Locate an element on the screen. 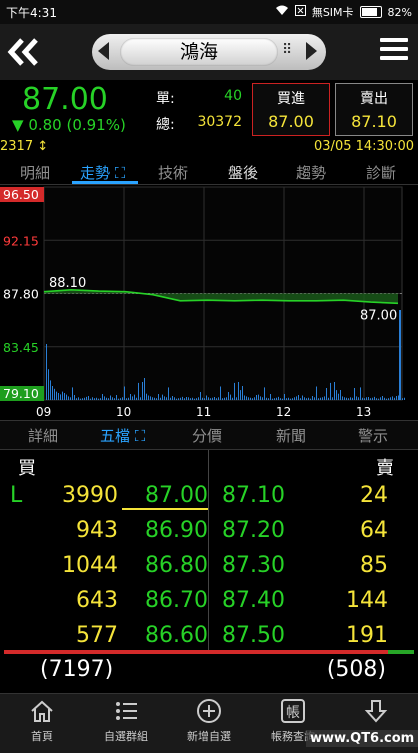 The height and width of the screenshot is (753, 418). next-stock-button is located at coordinates (311, 51).